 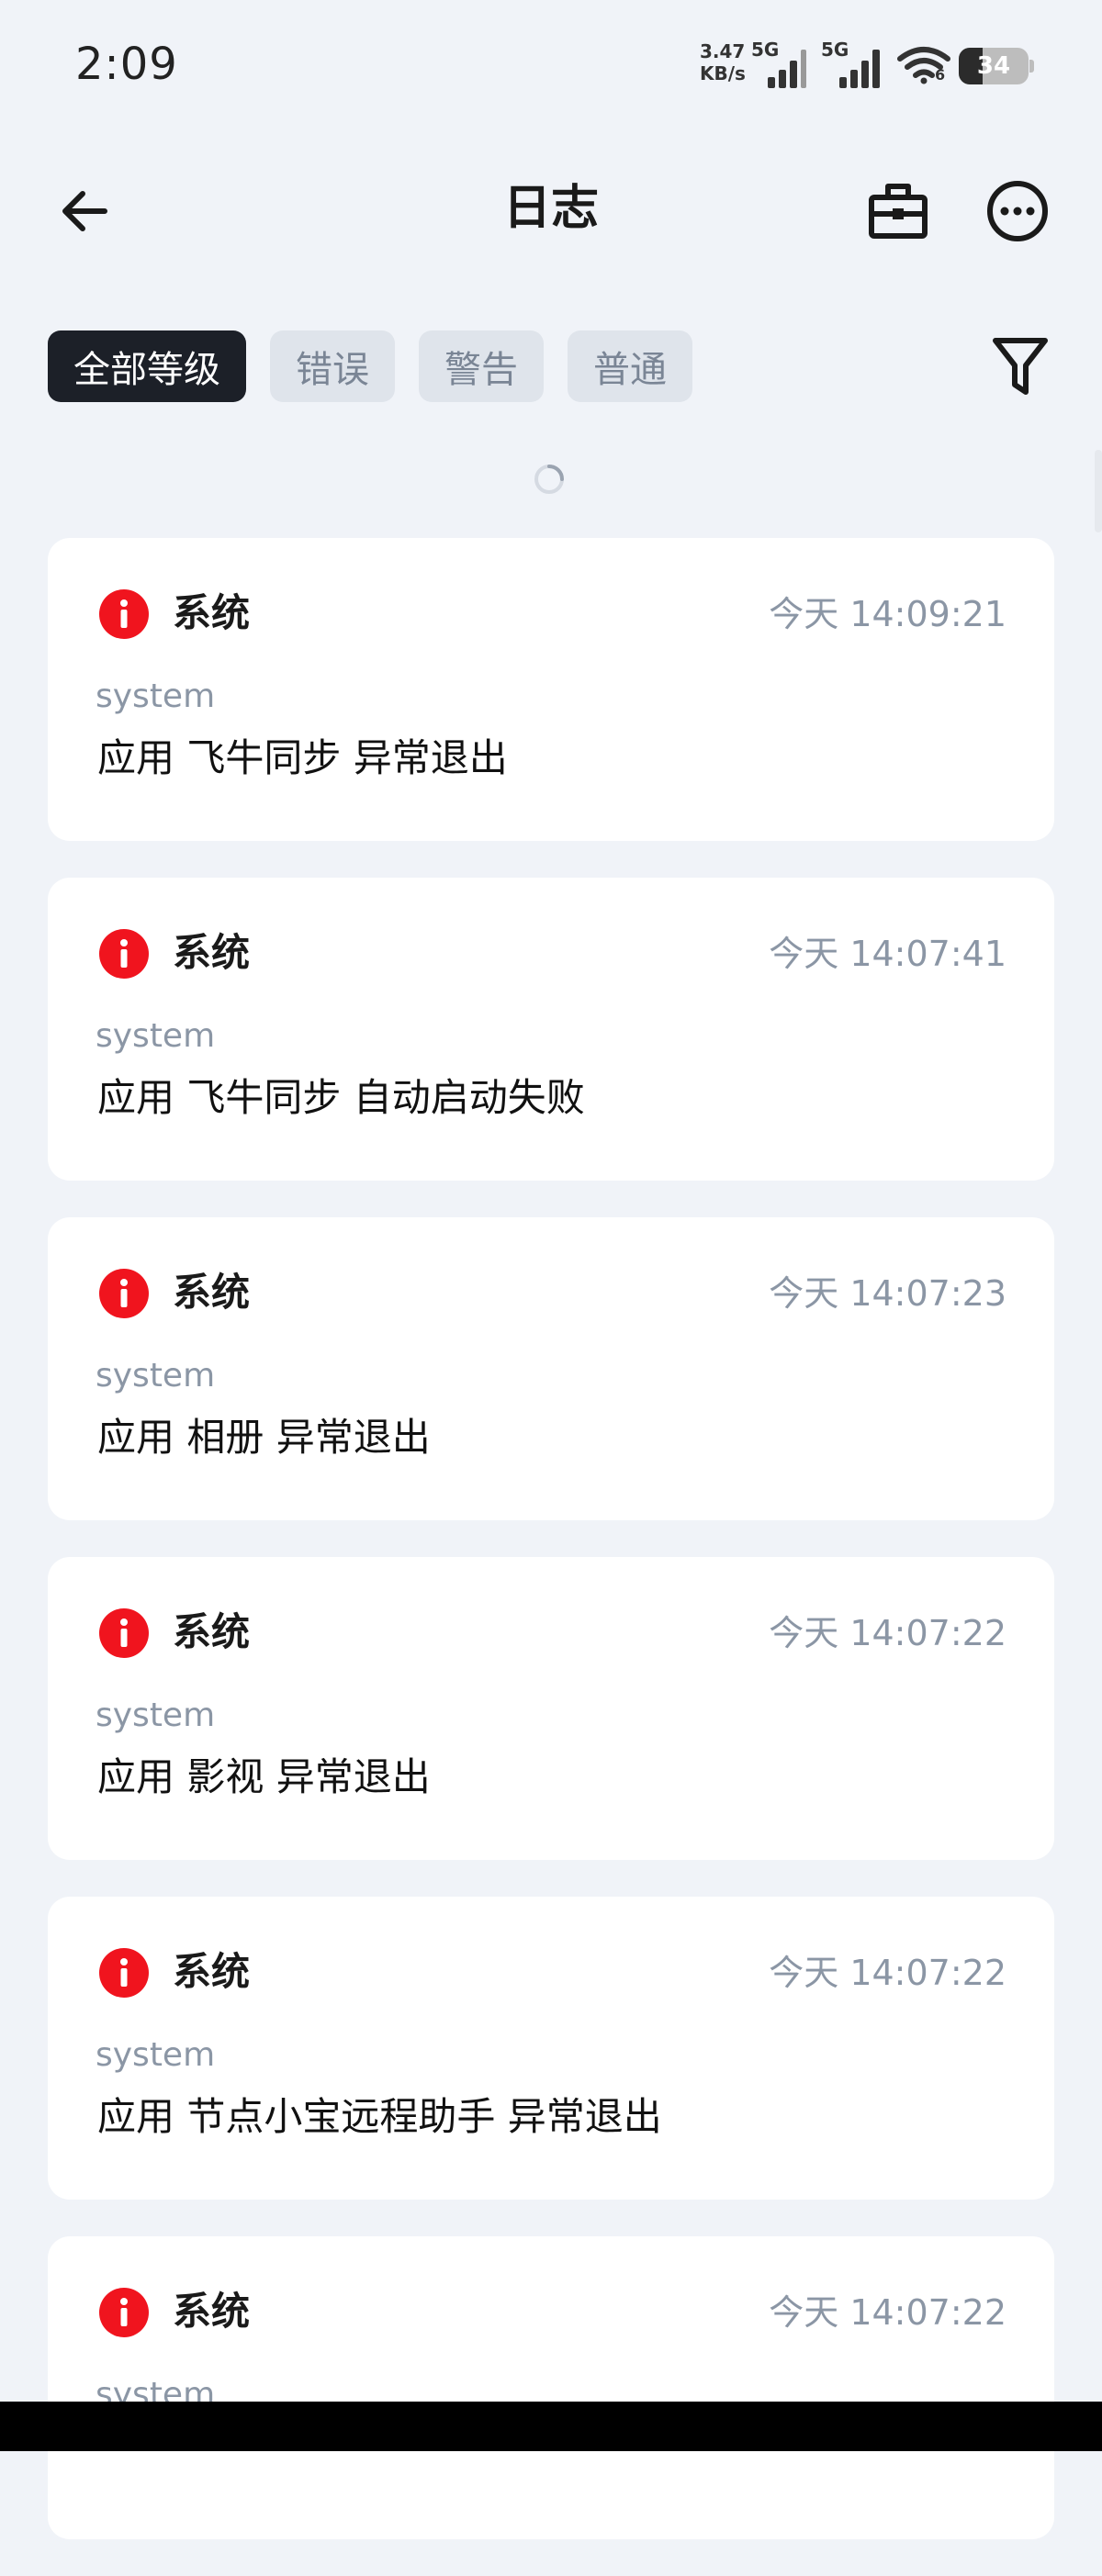 I want to click on funnel-icon, so click(x=1020, y=366).